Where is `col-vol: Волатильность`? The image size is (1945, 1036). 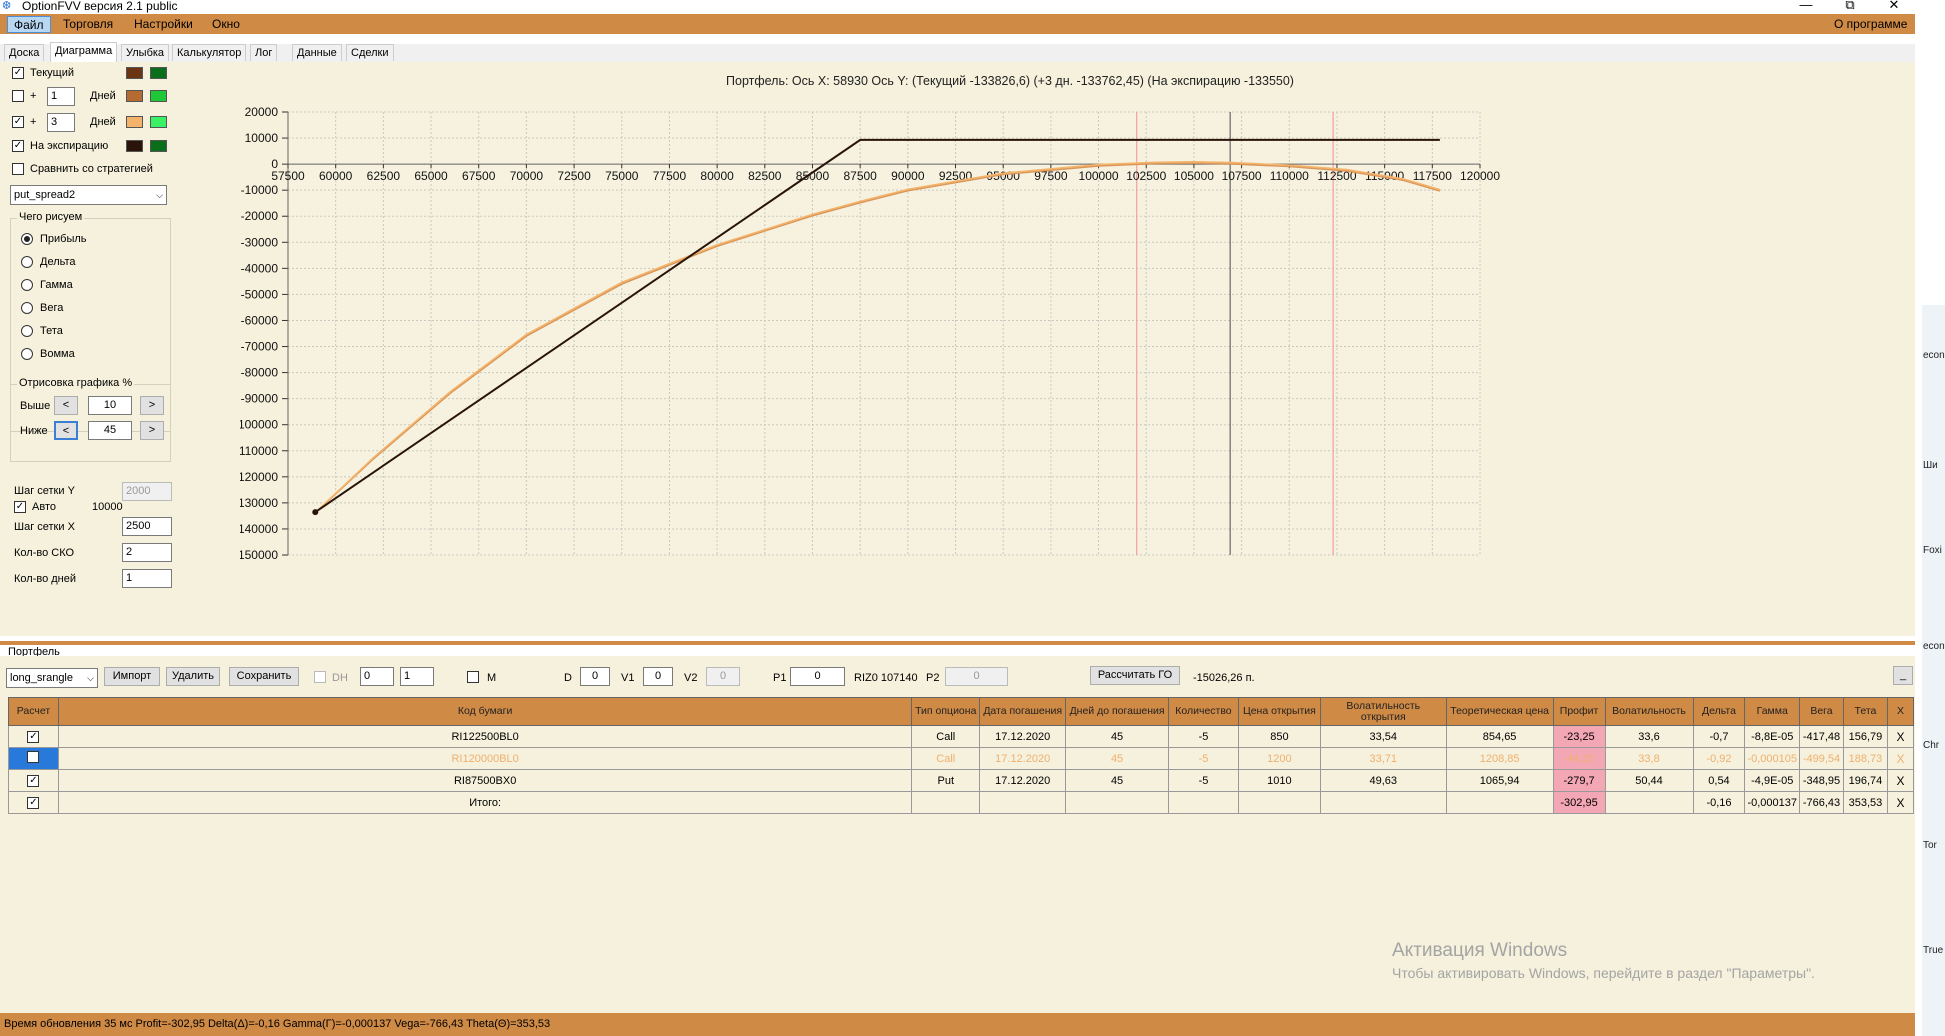 col-vol: Волатильность is located at coordinates (1649, 711).